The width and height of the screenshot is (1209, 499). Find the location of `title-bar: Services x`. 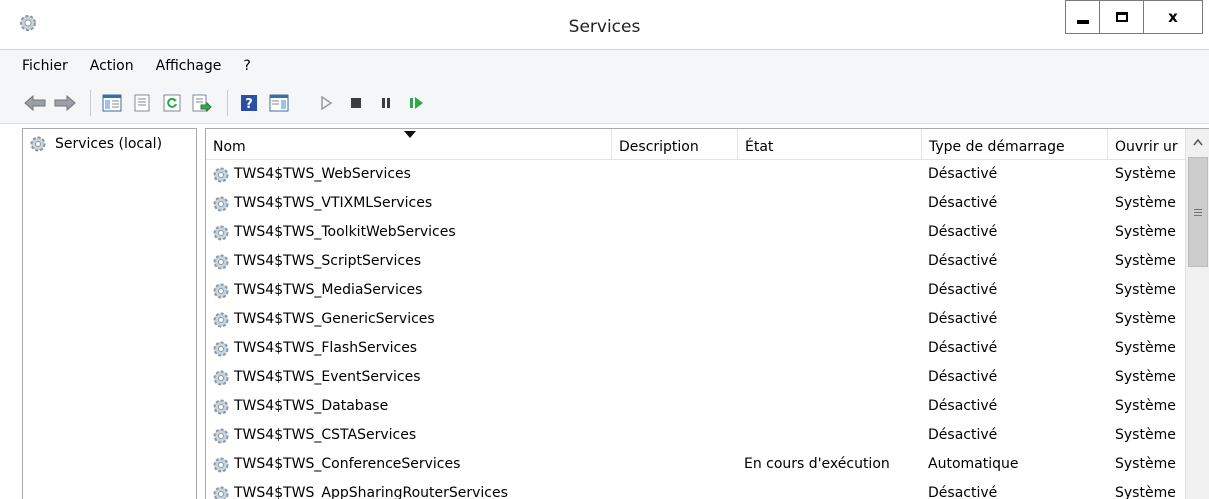

title-bar: Services x is located at coordinates (604, 25).